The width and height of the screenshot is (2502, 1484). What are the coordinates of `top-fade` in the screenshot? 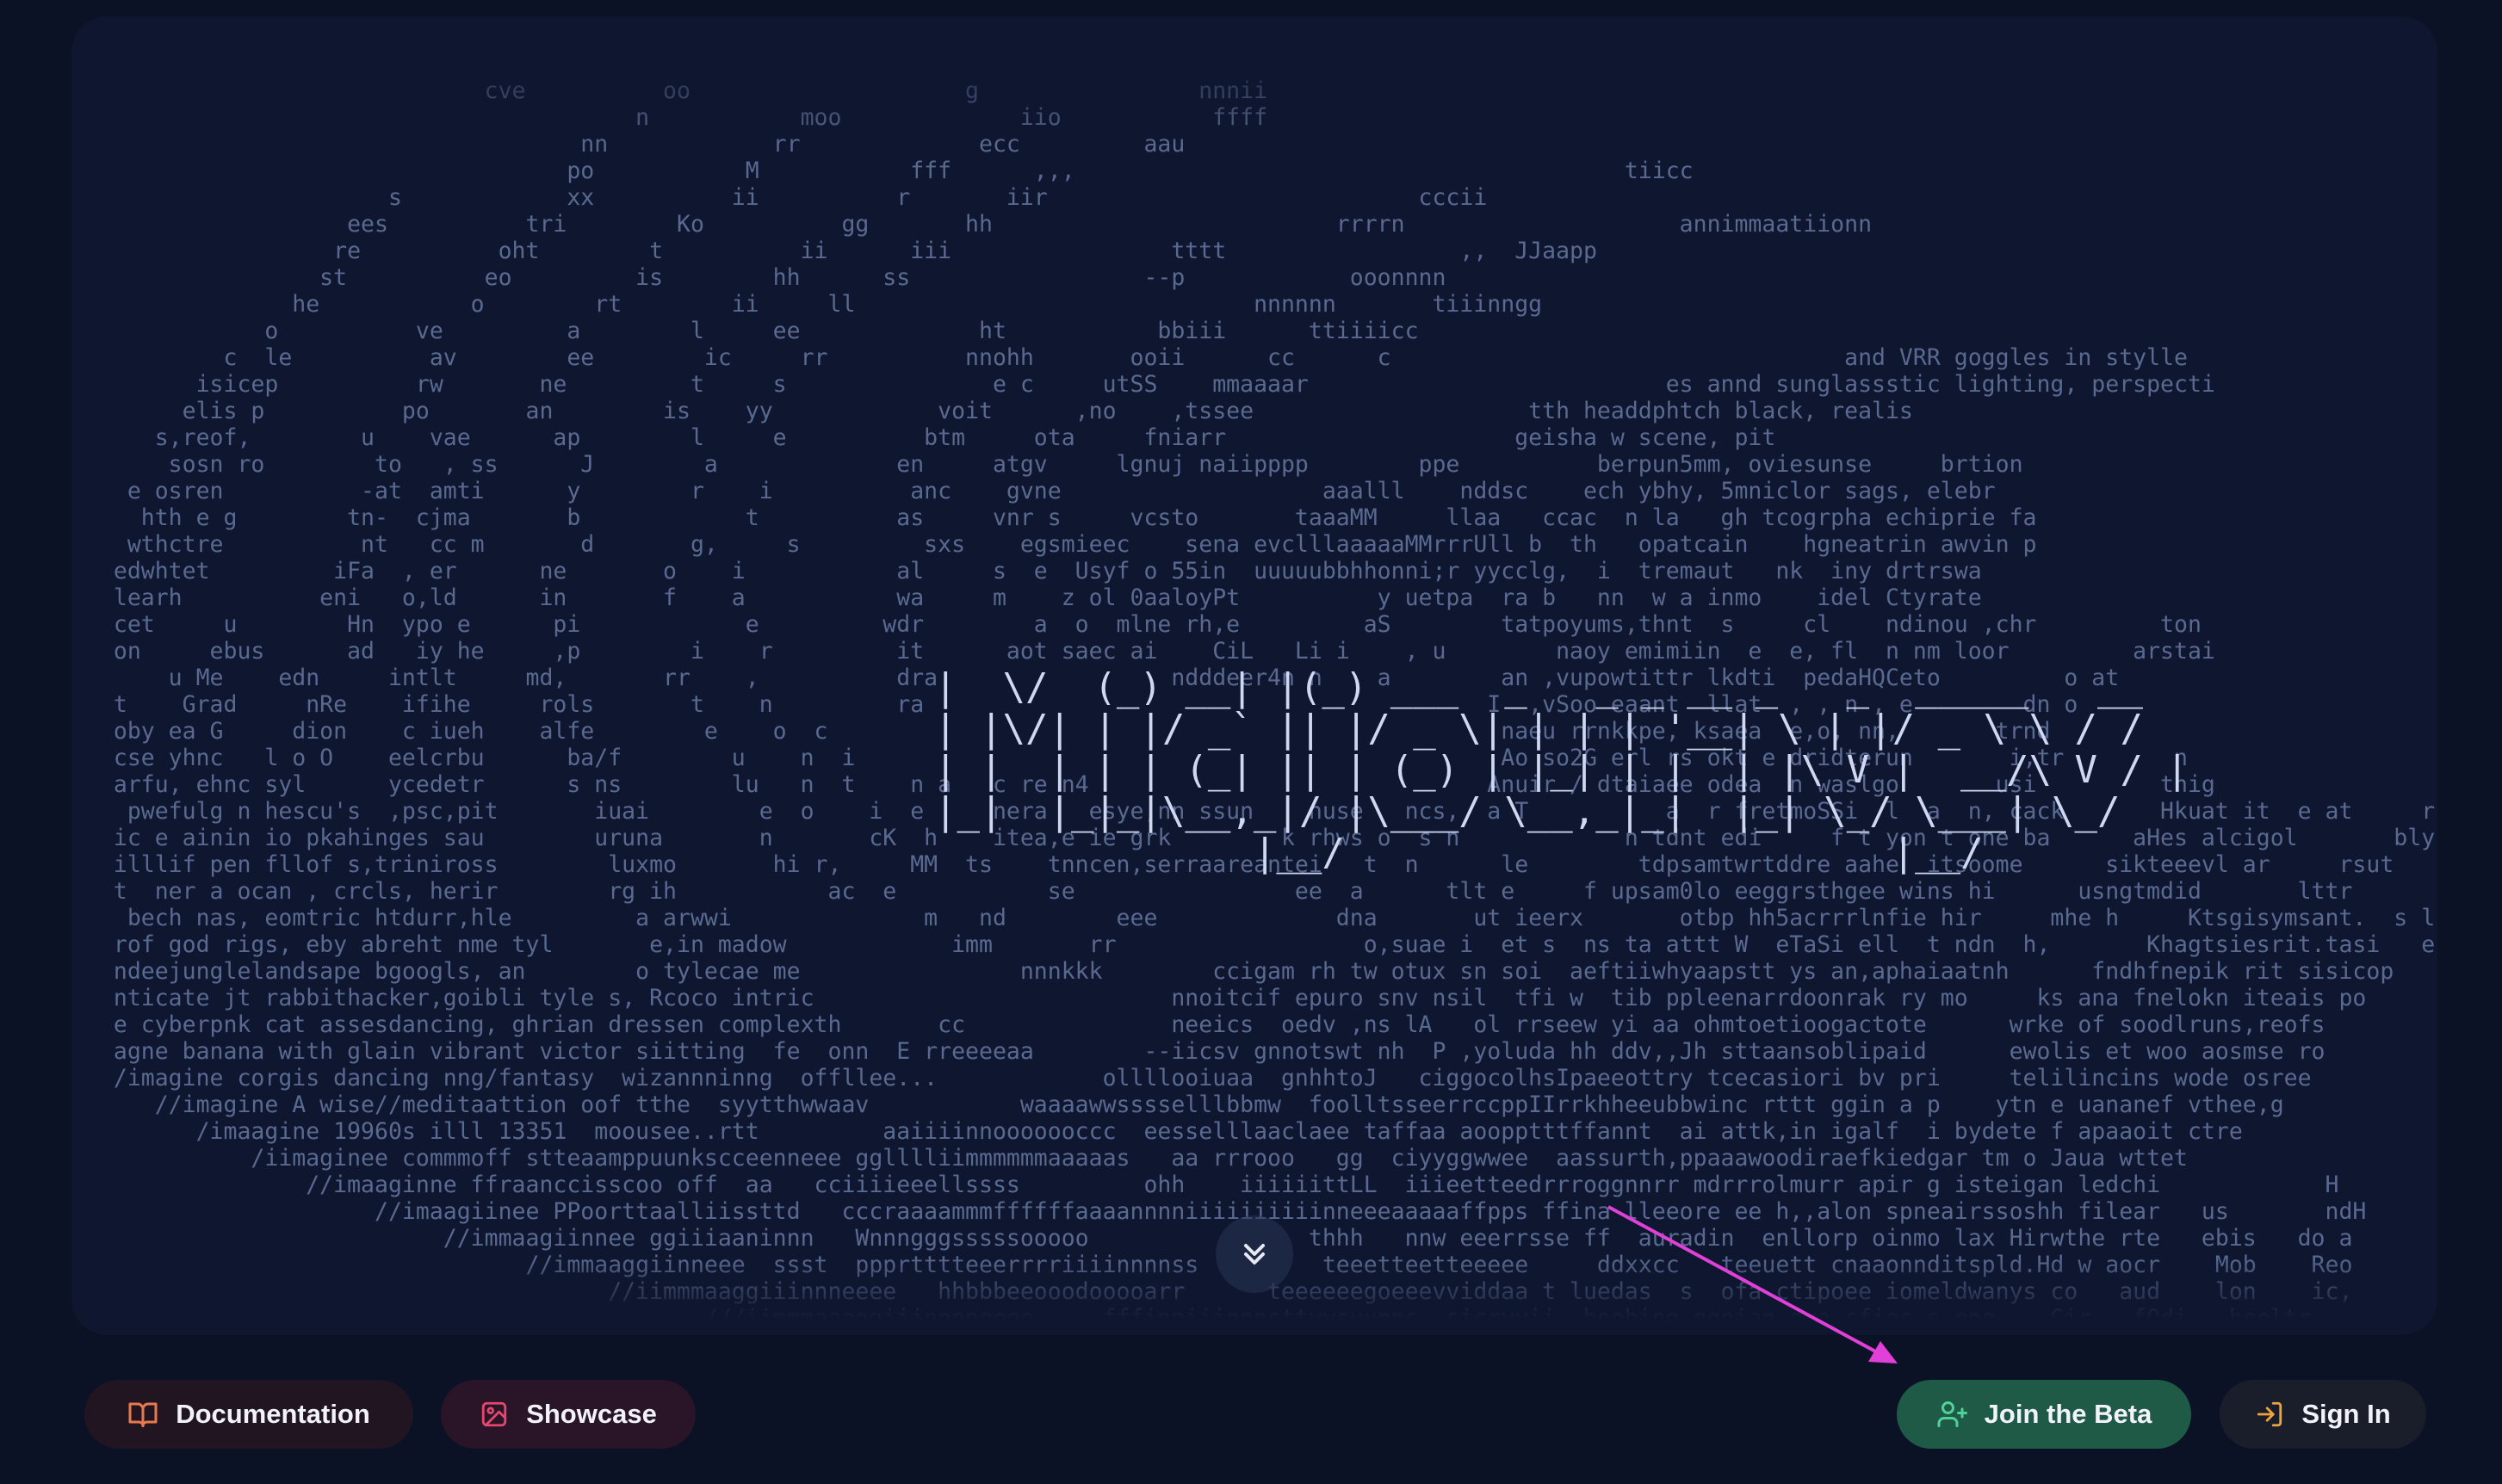 It's located at (1254, 81).